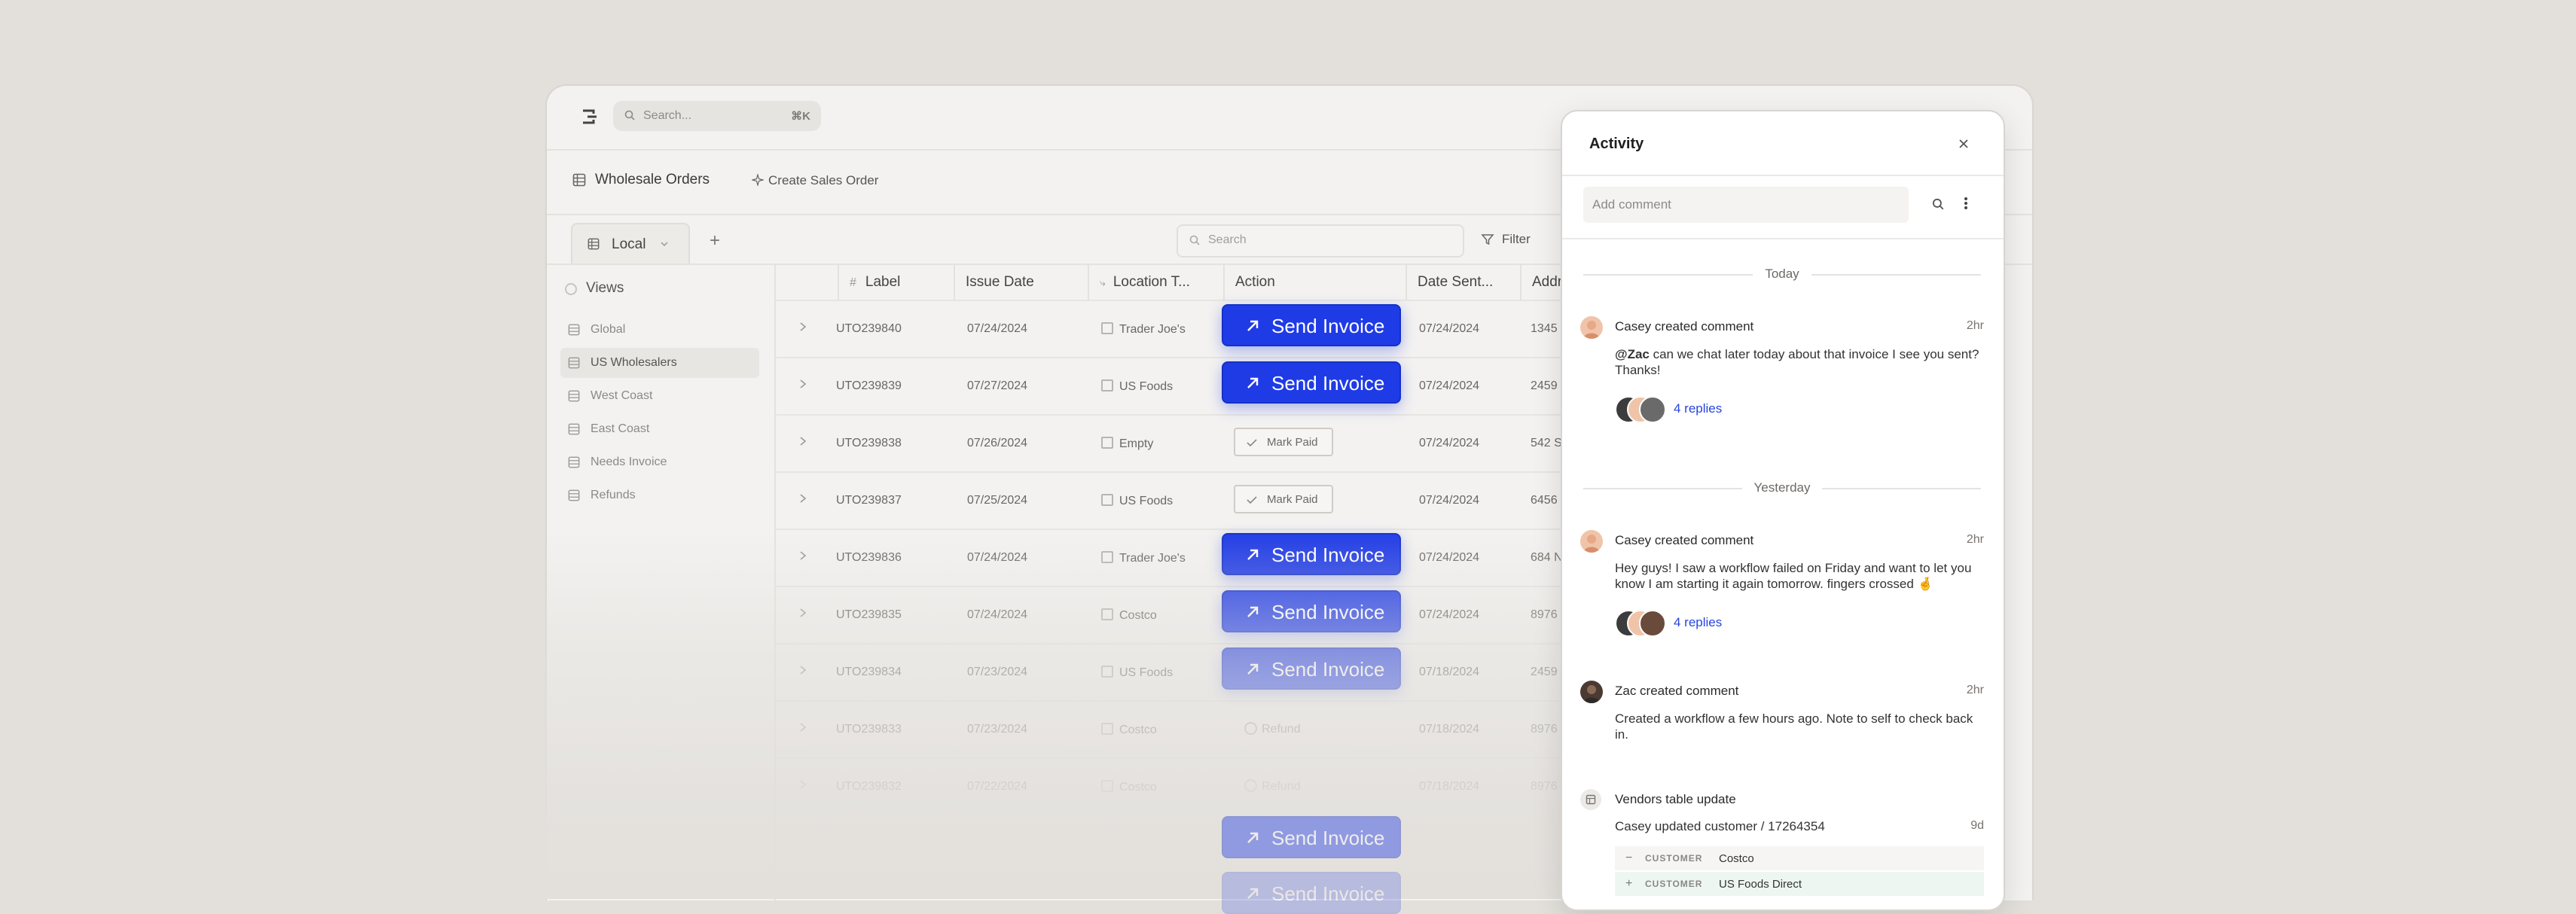 The image size is (2576, 914). I want to click on close-icon, so click(1963, 144).